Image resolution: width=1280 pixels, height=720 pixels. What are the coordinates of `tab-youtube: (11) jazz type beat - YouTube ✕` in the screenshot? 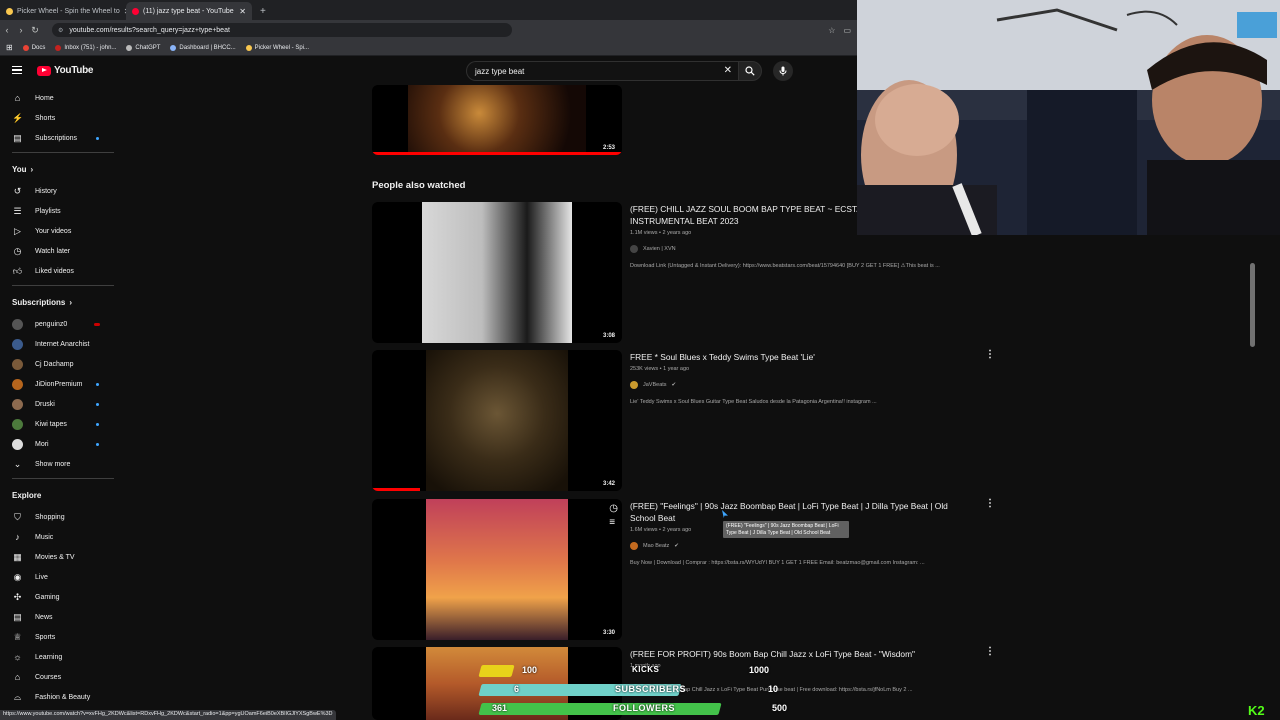 It's located at (189, 11).